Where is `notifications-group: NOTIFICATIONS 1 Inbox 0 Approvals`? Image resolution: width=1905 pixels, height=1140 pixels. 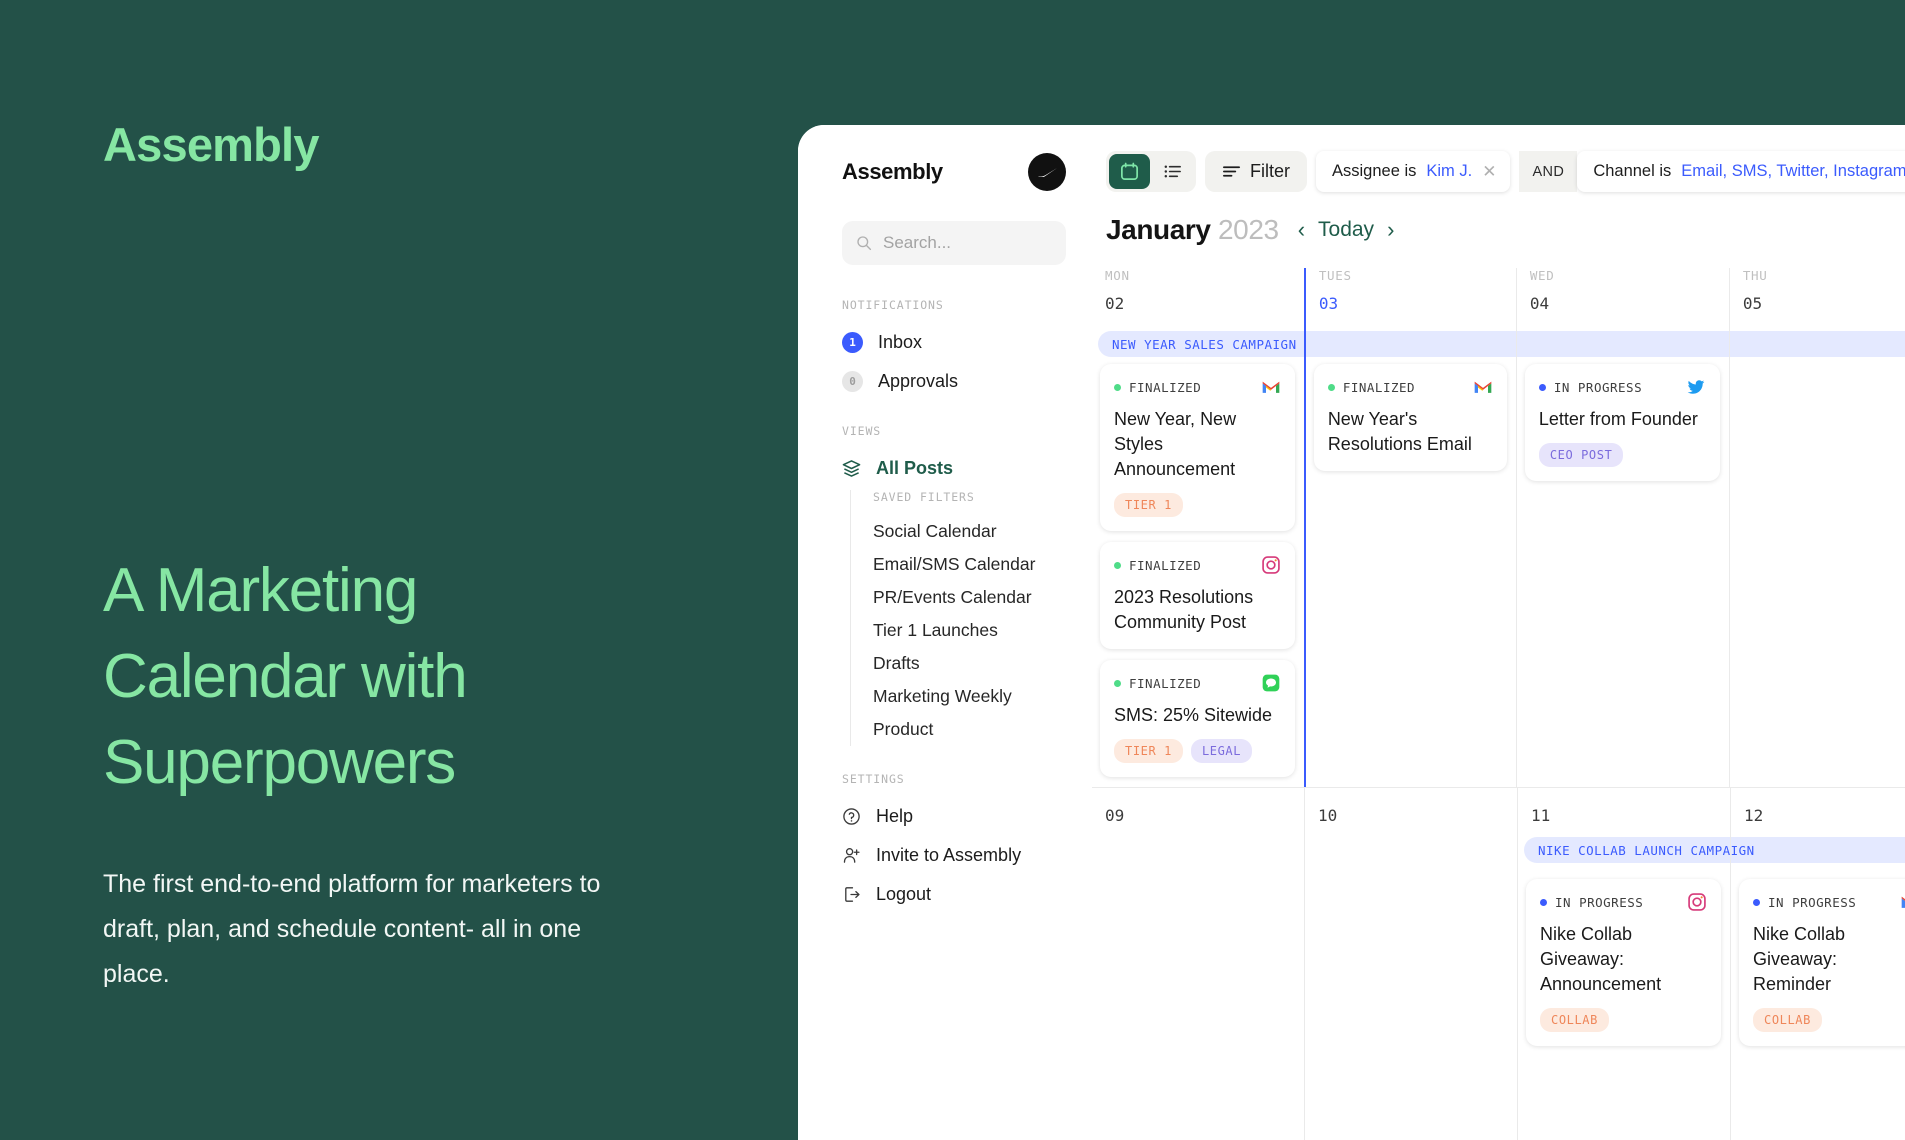
notifications-group: NOTIFICATIONS 1 Inbox 0 Approvals is located at coordinates (954, 348).